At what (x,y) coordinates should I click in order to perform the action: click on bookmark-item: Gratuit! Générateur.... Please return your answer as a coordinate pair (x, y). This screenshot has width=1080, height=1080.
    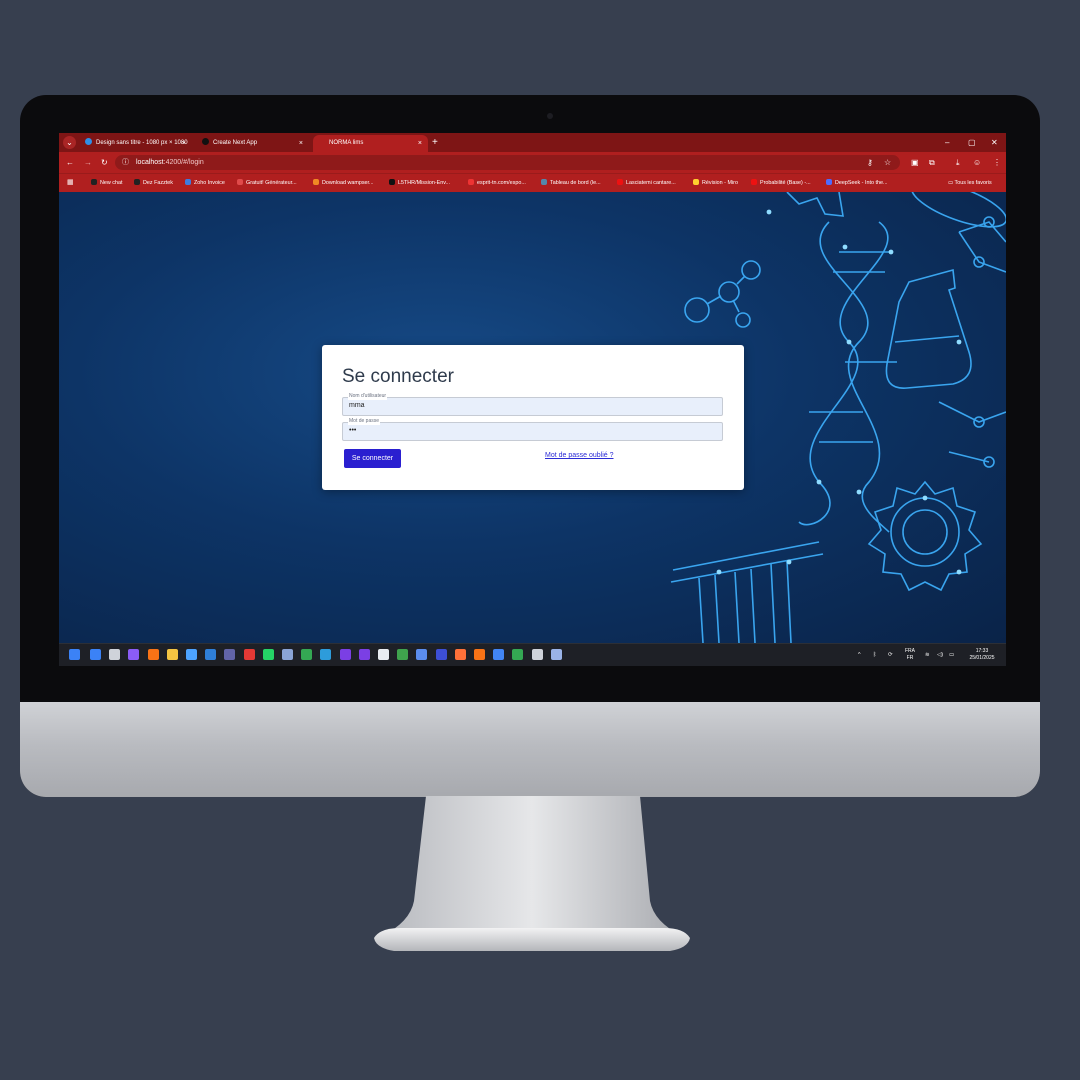
    Looking at the image, I should click on (267, 183).